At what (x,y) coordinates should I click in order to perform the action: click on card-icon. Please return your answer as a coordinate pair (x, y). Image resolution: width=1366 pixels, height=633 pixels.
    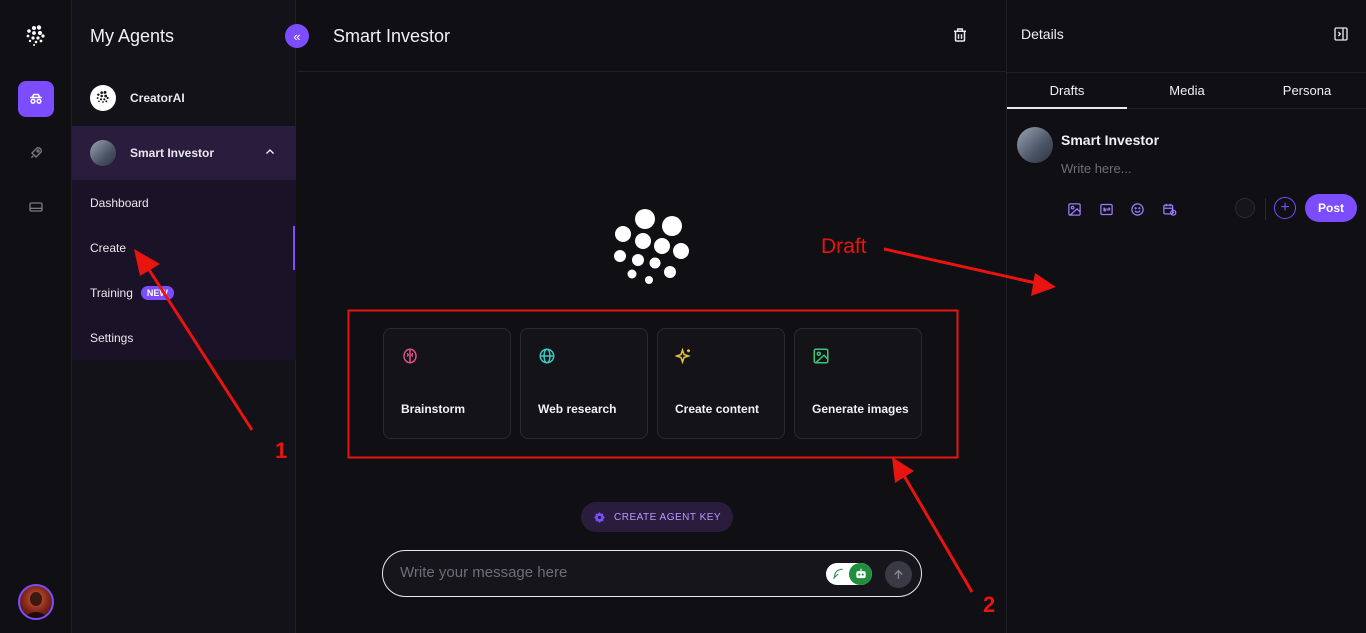
    Looking at the image, I should click on (36, 207).